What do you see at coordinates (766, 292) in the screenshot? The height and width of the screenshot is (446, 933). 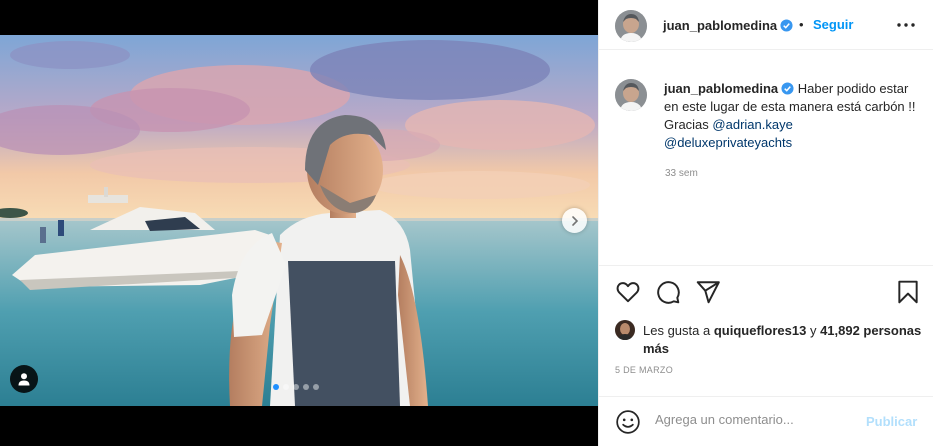 I see `action-bar` at bounding box center [766, 292].